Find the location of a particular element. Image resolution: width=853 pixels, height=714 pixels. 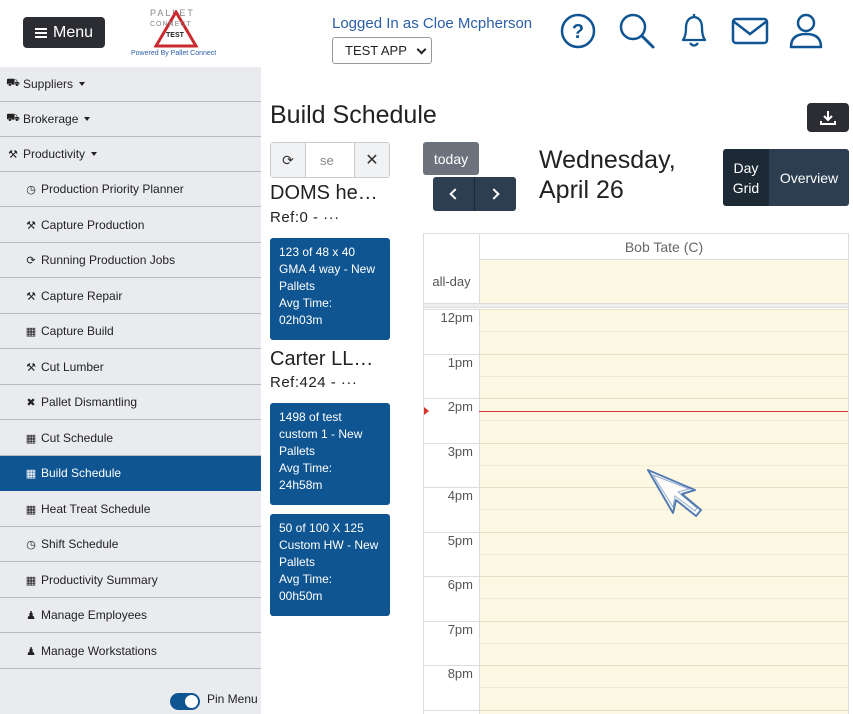

sidebar-item-manage-workstations: ♟ Manage Workstations is located at coordinates (130, 651).